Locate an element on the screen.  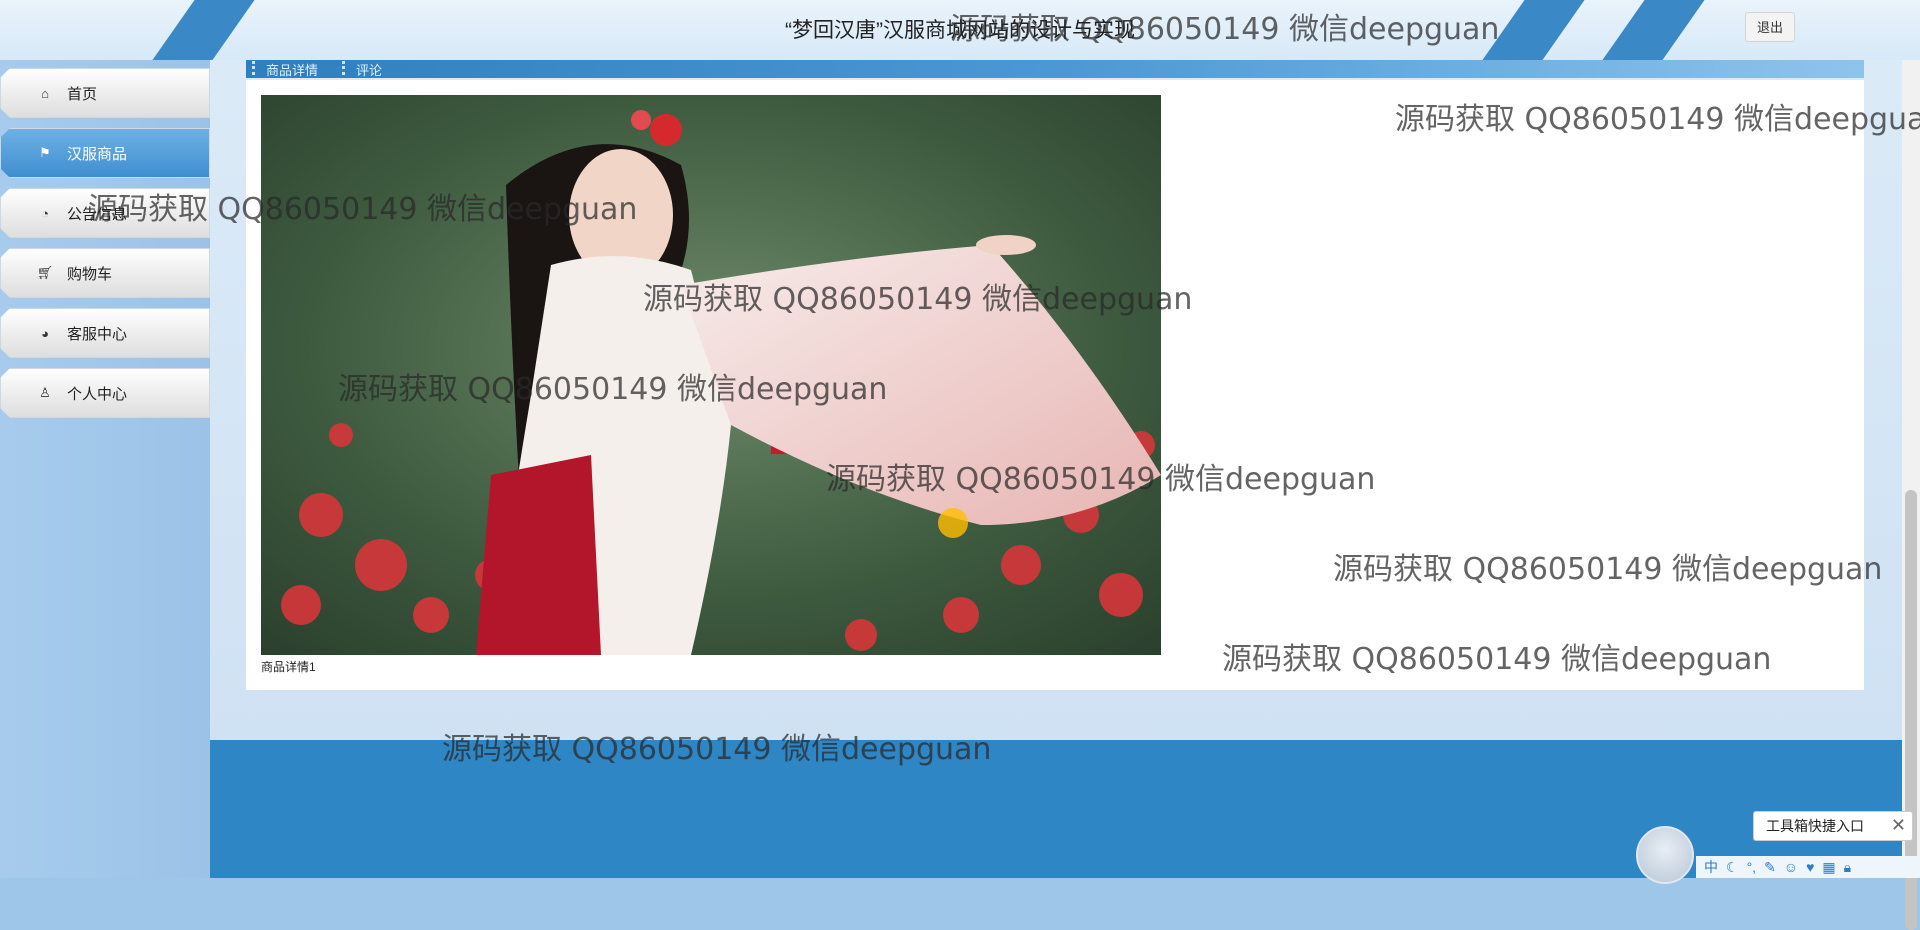
ime-mode: 中 is located at coordinates (1711, 867).